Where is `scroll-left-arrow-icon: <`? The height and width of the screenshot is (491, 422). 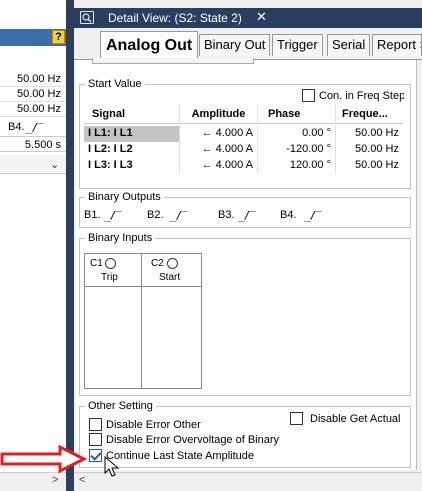
scroll-left-arrow-icon: < is located at coordinates (82, 480).